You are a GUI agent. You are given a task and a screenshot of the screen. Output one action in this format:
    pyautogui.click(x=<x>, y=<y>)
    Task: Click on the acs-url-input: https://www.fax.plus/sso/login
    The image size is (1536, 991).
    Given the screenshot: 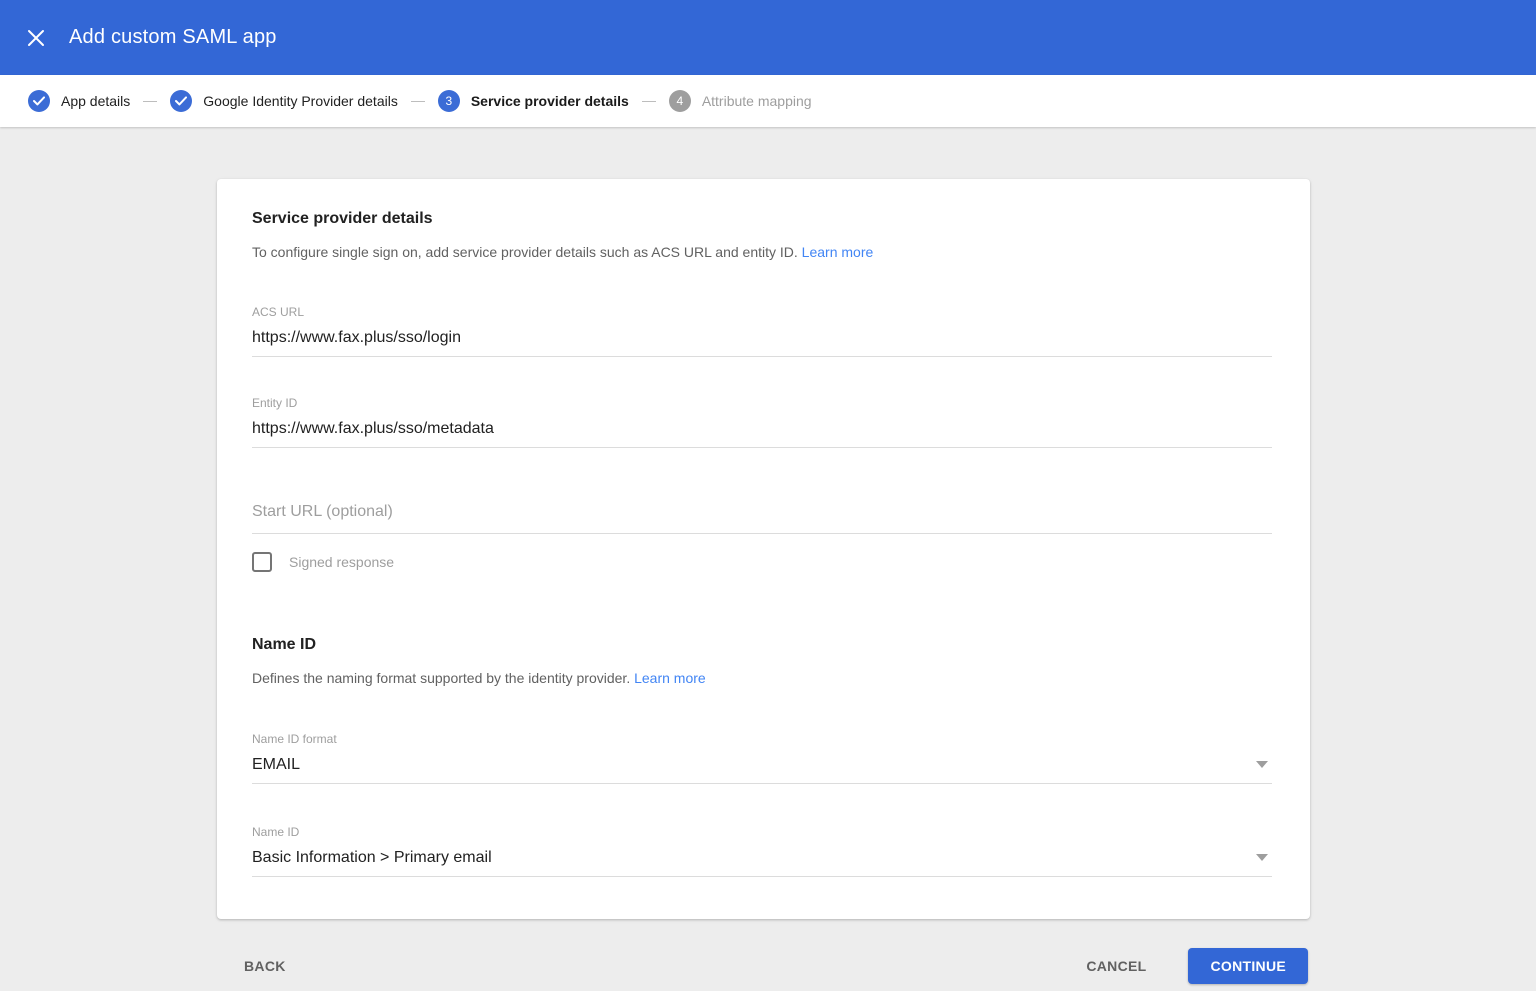 What is the action you would take?
    pyautogui.click(x=762, y=342)
    